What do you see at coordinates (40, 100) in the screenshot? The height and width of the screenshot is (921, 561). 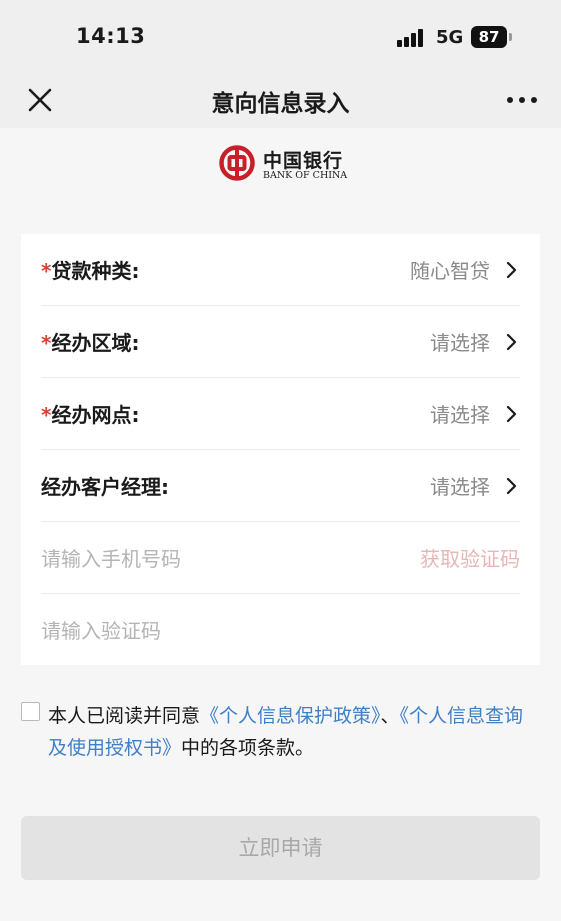 I see `close-icon` at bounding box center [40, 100].